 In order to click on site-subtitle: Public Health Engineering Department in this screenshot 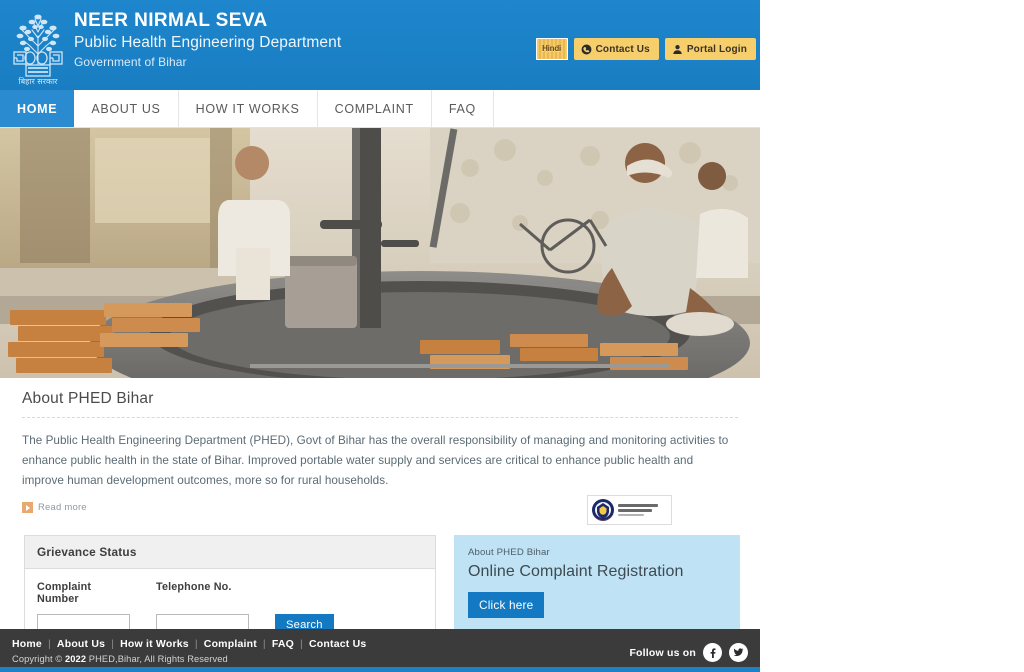, I will do `click(208, 42)`.